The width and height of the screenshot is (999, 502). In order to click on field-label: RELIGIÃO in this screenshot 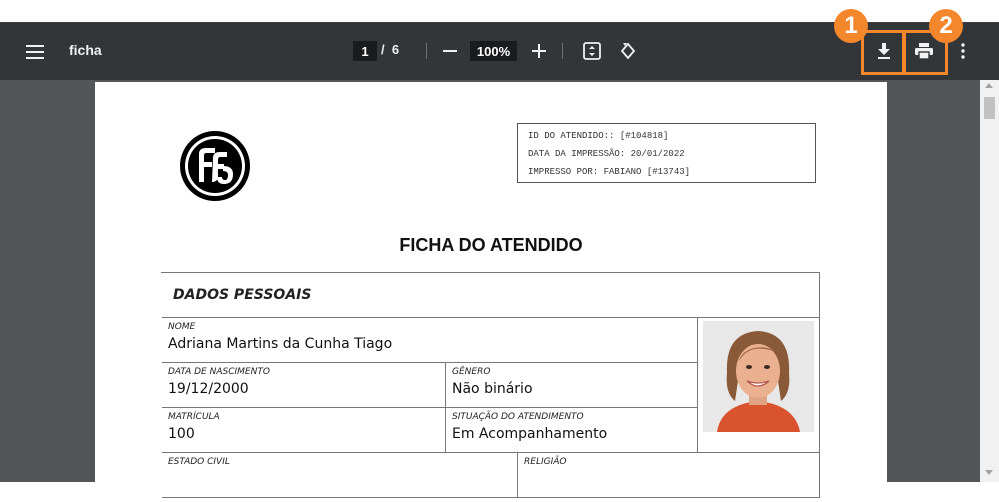, I will do `click(545, 462)`.